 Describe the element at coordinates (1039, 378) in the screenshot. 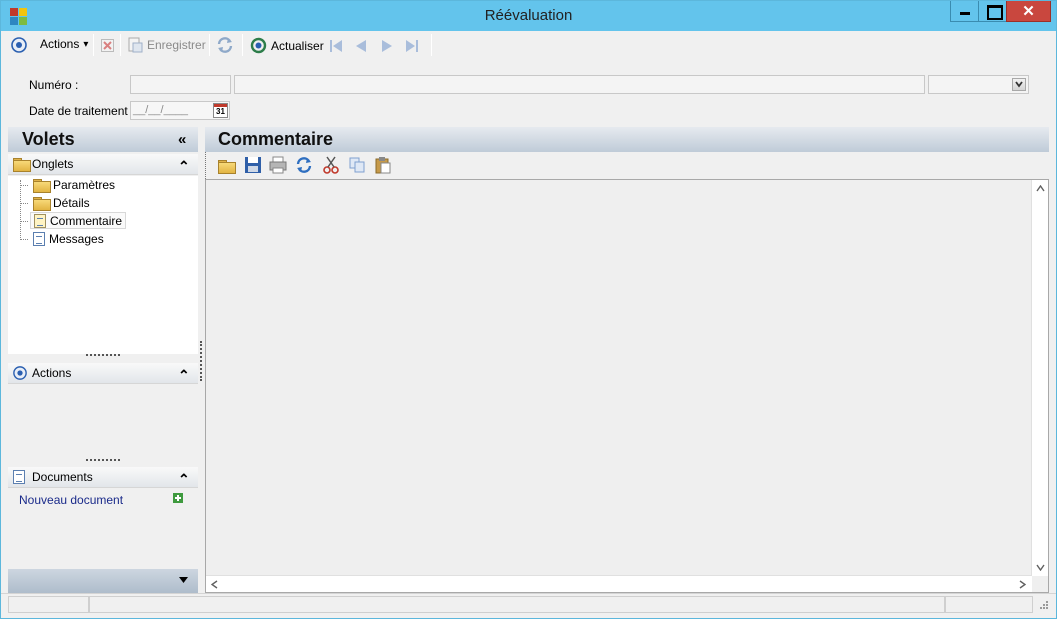

I see `vertical-scrollbar` at that location.